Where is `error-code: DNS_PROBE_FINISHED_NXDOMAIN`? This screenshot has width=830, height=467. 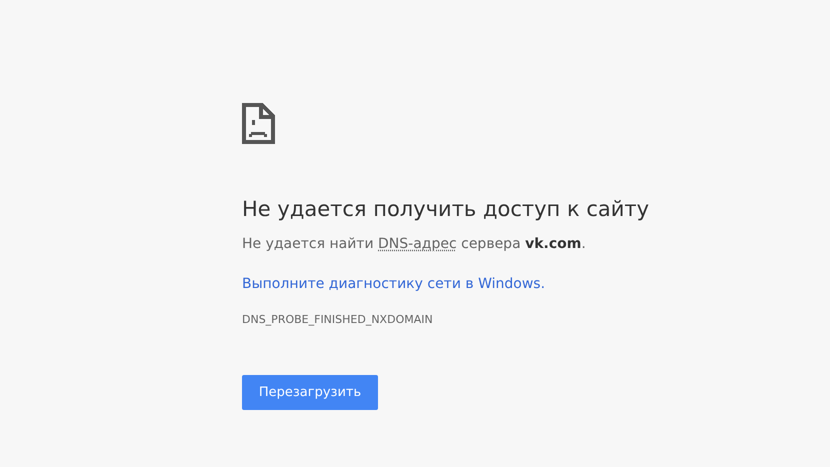 error-code: DNS_PROBE_FINISHED_NXDOMAIN is located at coordinates (337, 320).